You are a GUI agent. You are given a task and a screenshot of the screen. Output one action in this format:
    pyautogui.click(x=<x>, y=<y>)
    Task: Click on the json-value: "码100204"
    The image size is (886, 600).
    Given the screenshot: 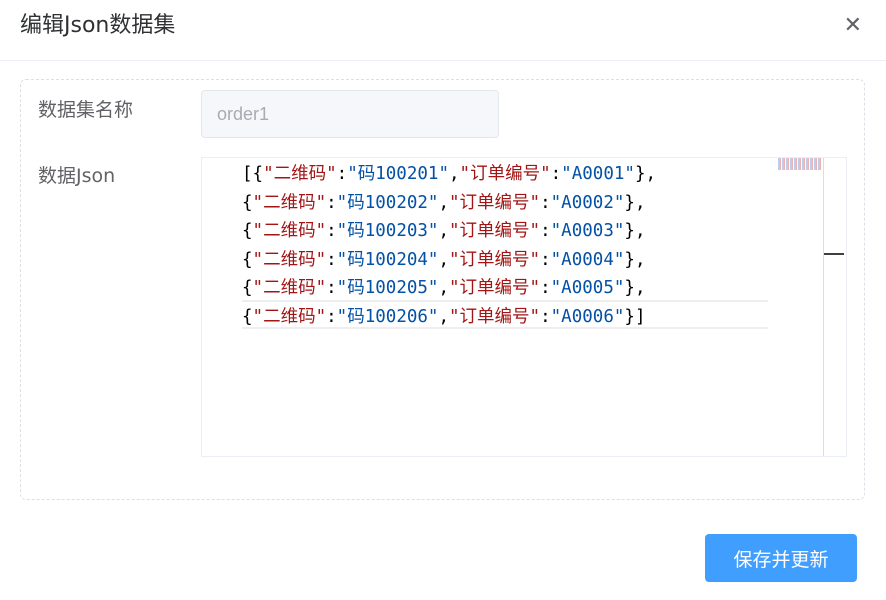 What is the action you would take?
    pyautogui.click(x=387, y=259)
    